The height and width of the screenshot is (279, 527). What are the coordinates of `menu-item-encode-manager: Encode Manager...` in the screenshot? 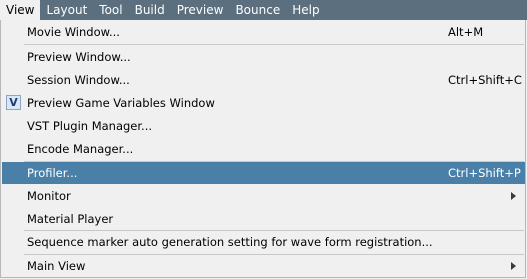 It's located at (263, 149).